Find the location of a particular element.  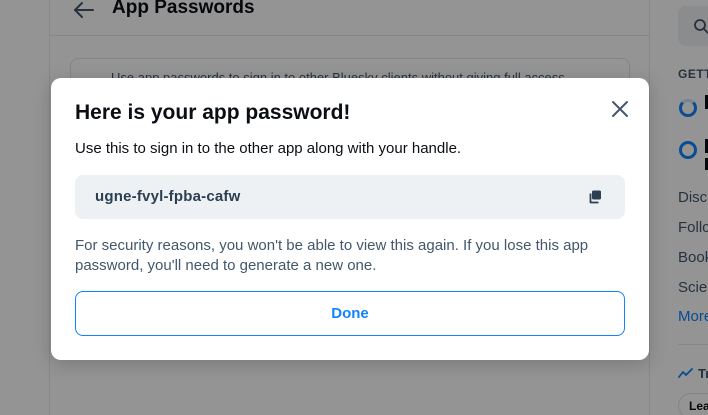

password-value: ugne-fvyl-fpba-cafw is located at coordinates (168, 196).